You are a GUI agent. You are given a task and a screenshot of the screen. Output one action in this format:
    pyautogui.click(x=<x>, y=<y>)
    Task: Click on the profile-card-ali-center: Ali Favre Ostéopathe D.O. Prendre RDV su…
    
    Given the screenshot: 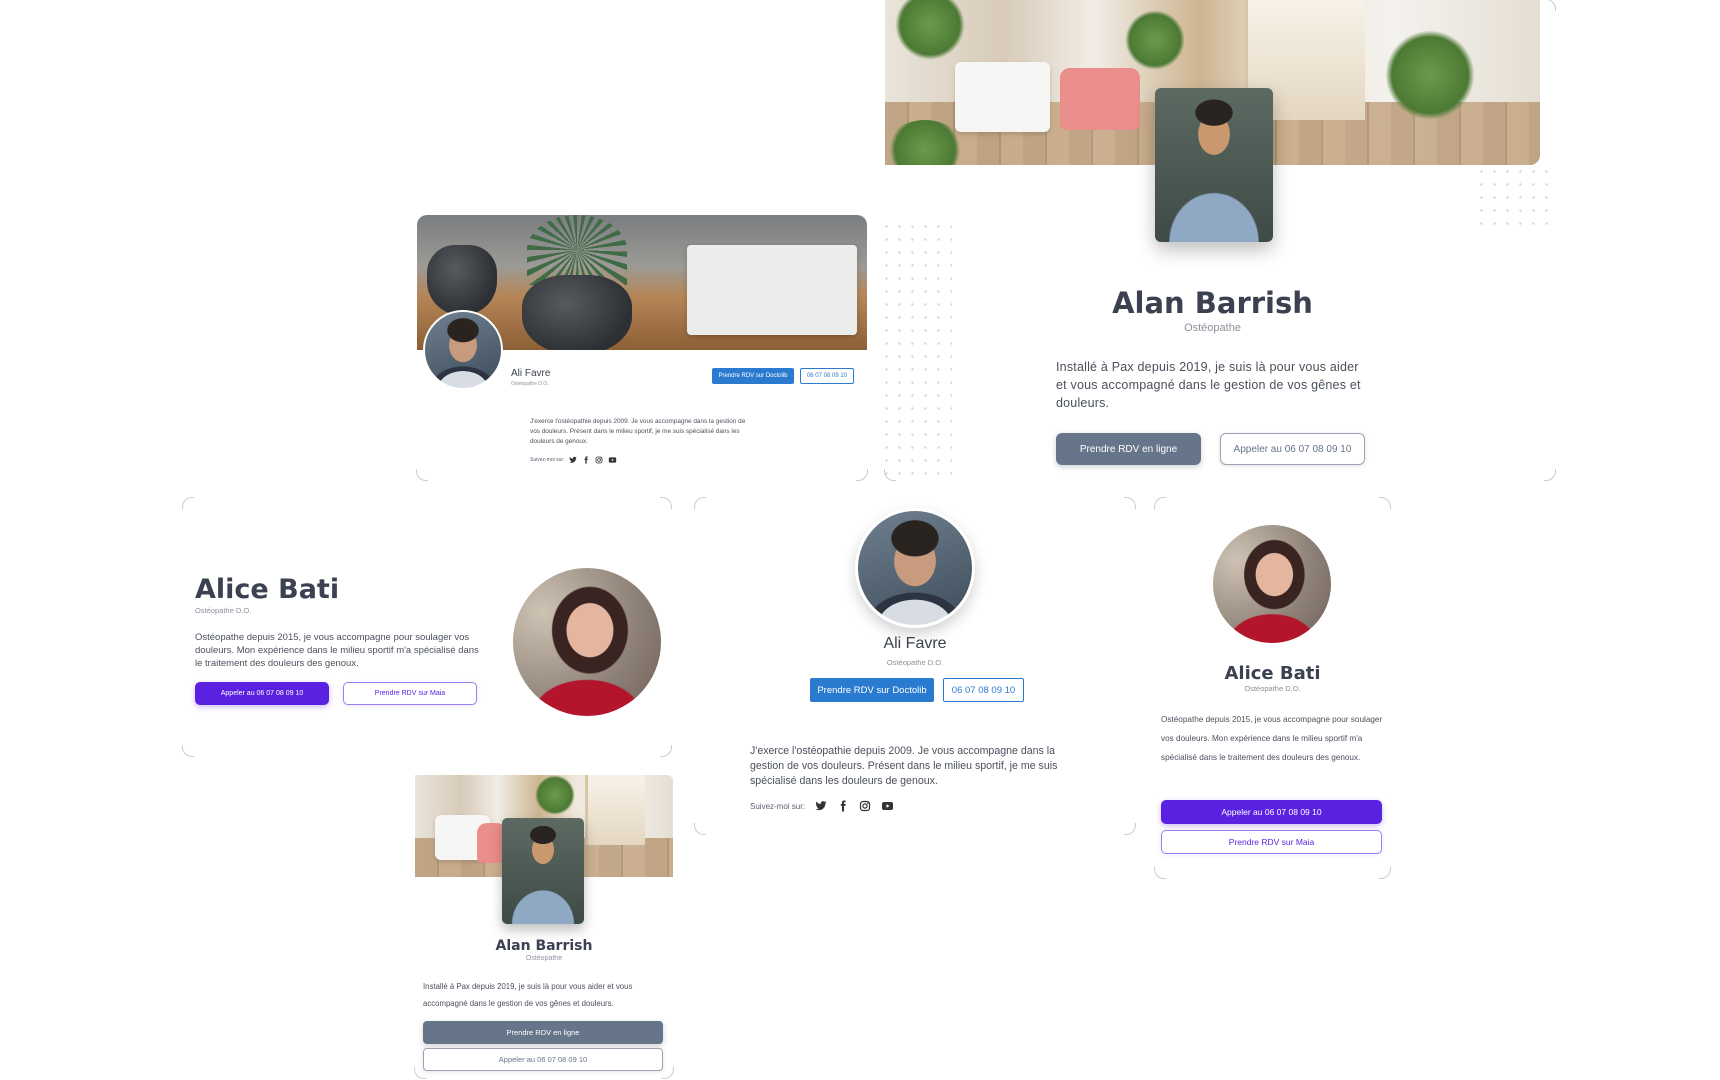 What is the action you would take?
    pyautogui.click(x=915, y=666)
    